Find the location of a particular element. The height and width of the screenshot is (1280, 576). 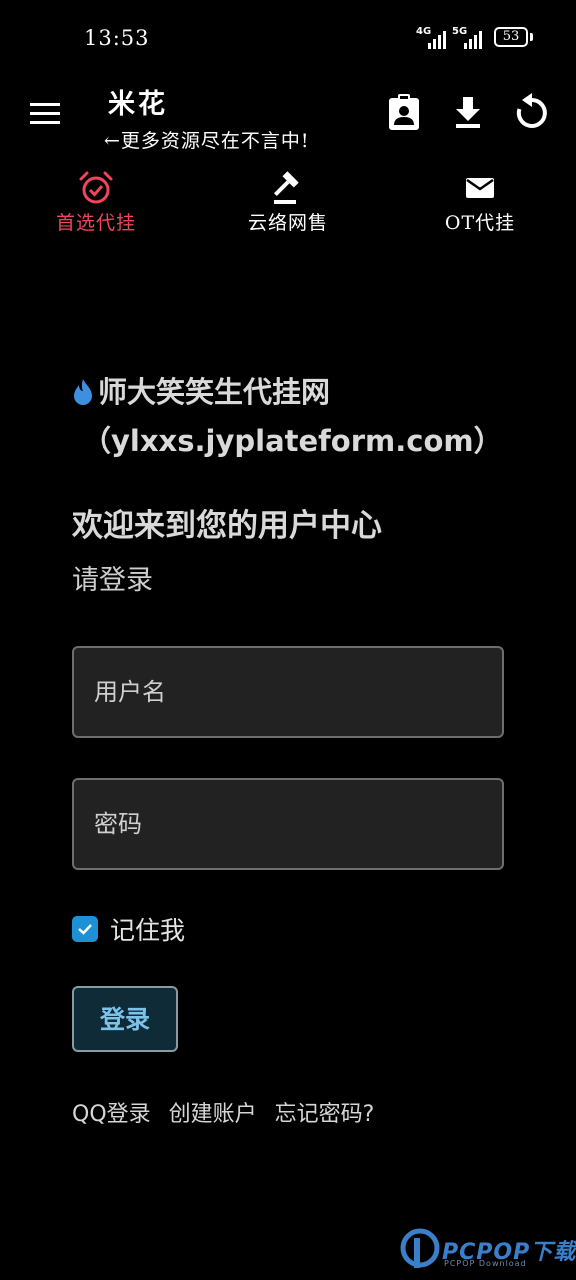

login-button: 登录 is located at coordinates (125, 1019).